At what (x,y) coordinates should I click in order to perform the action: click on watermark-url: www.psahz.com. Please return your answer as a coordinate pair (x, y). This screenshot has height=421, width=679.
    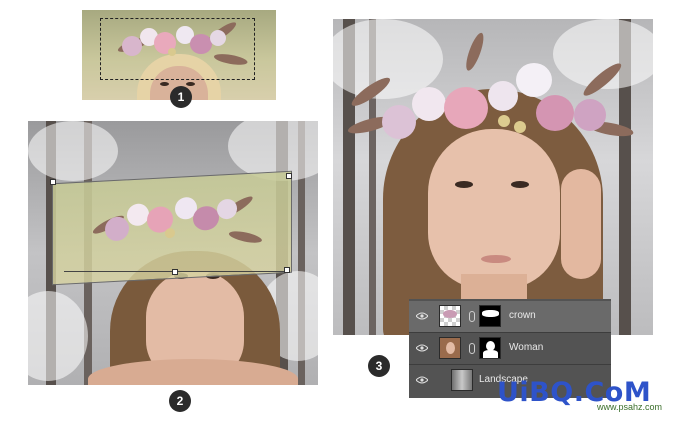
    Looking at the image, I should click on (630, 407).